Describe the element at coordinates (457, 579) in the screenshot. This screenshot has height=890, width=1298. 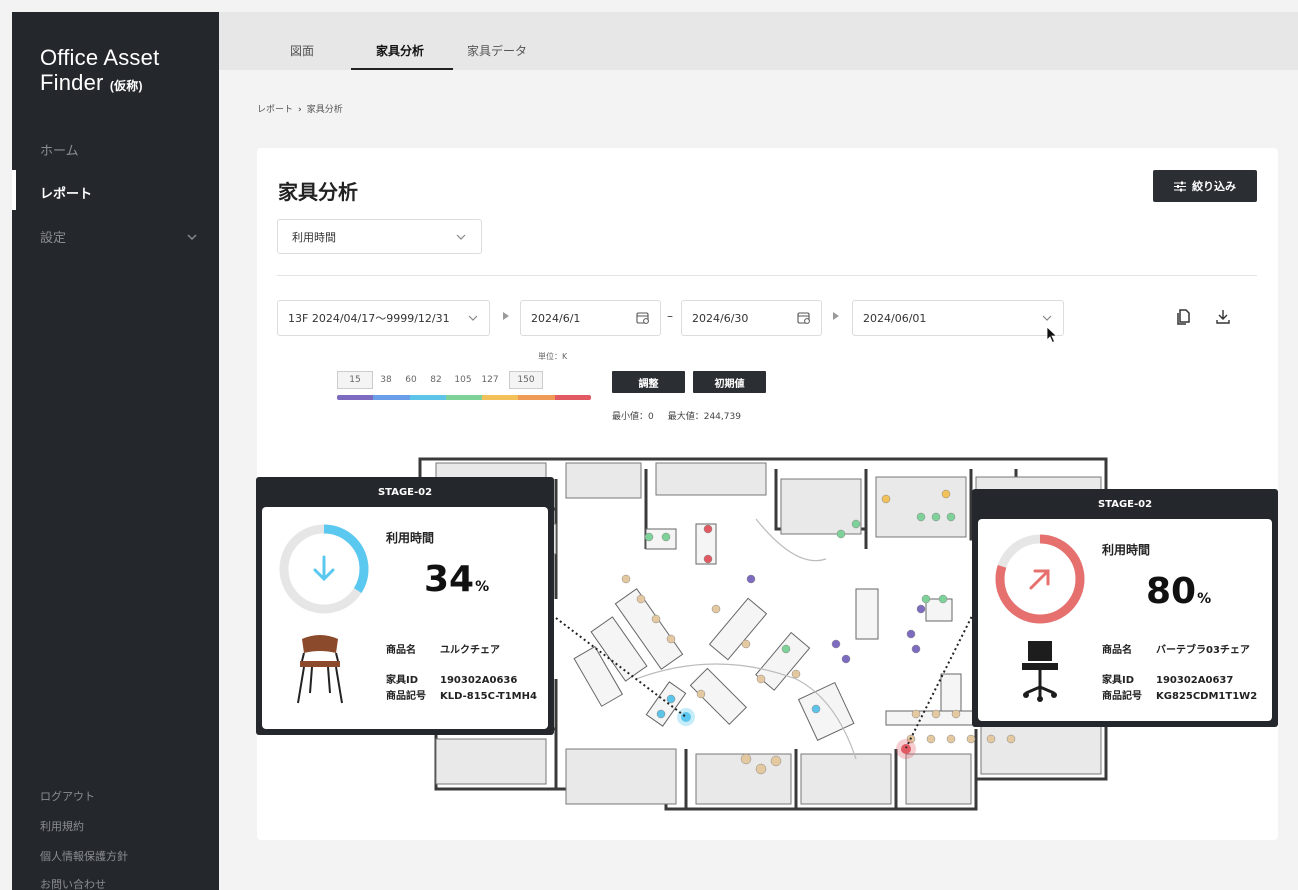
I see `popup-value: 34%` at that location.